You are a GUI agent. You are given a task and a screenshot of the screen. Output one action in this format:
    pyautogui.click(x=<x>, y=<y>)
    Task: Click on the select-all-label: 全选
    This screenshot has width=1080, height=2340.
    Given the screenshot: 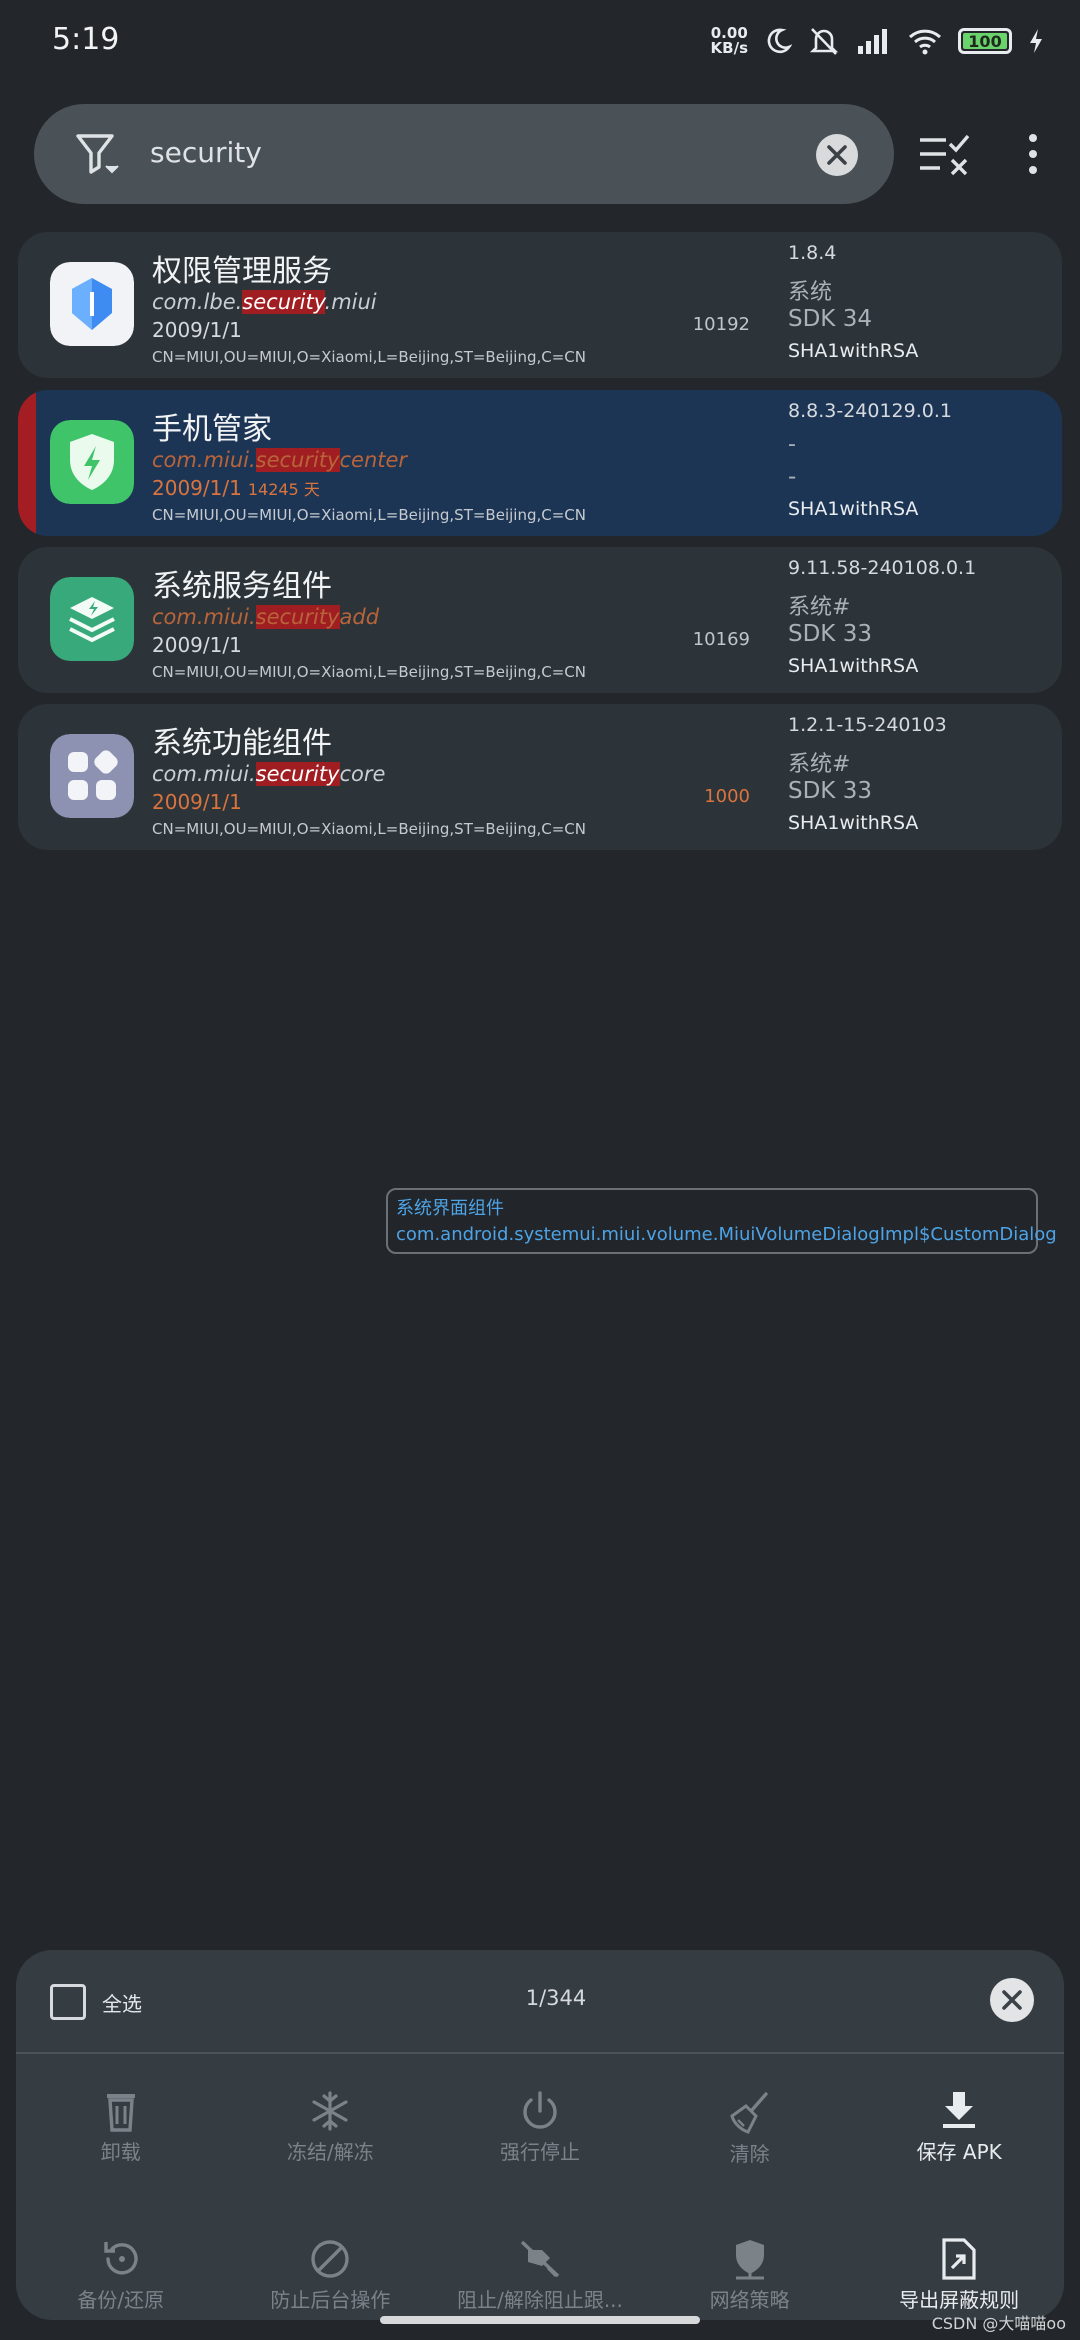 What is the action you would take?
    pyautogui.click(x=122, y=2002)
    